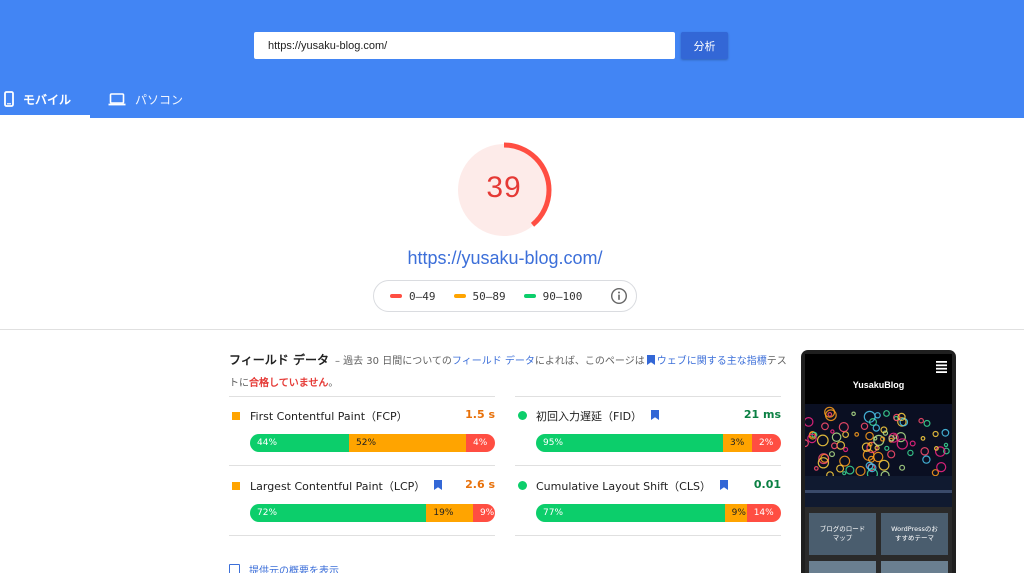  Describe the element at coordinates (9, 99) in the screenshot. I see `smartphone-icon` at that location.